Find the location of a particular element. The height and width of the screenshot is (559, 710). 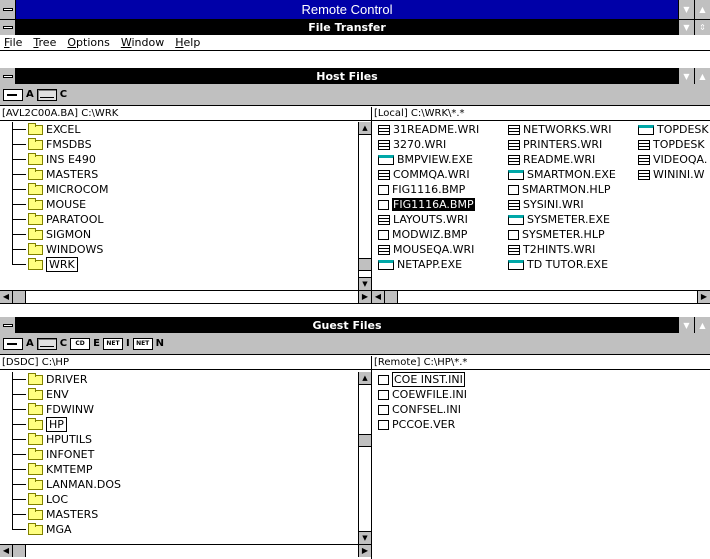

file-item: PRINTERS.WRI is located at coordinates (562, 144).